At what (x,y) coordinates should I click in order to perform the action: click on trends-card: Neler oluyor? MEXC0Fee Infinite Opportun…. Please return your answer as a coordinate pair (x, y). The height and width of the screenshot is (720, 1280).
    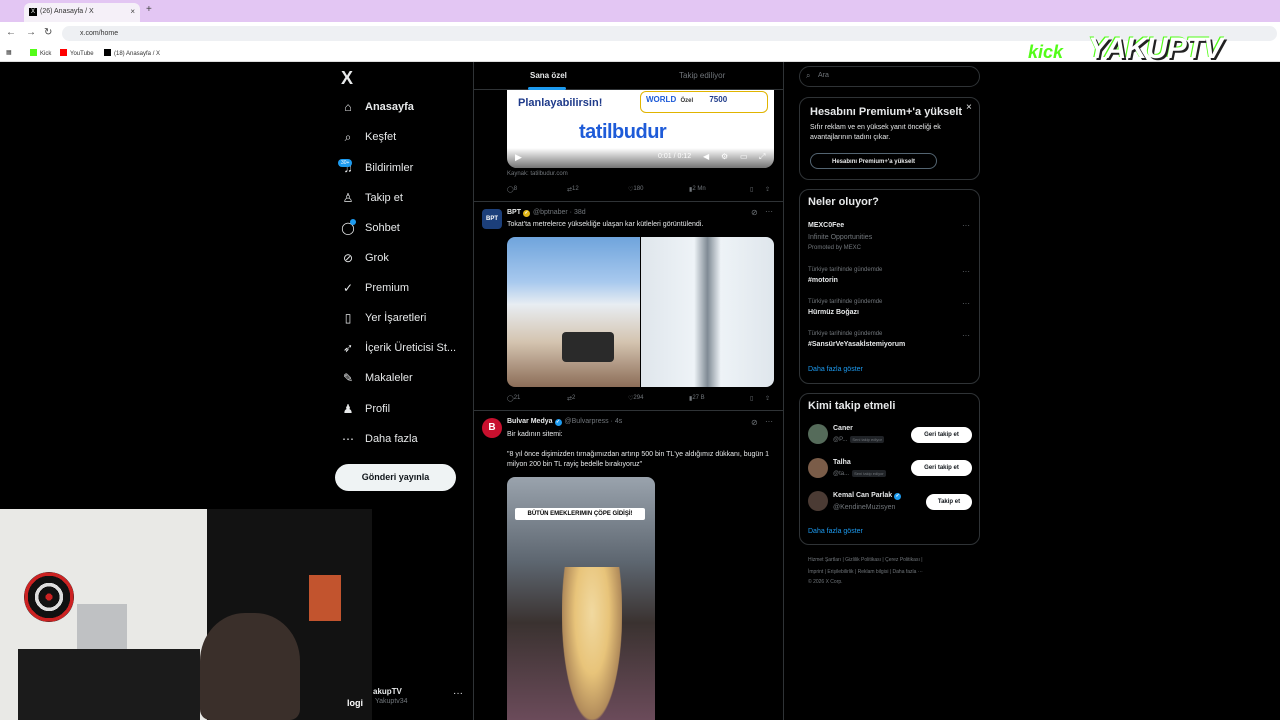
    Looking at the image, I should click on (889, 286).